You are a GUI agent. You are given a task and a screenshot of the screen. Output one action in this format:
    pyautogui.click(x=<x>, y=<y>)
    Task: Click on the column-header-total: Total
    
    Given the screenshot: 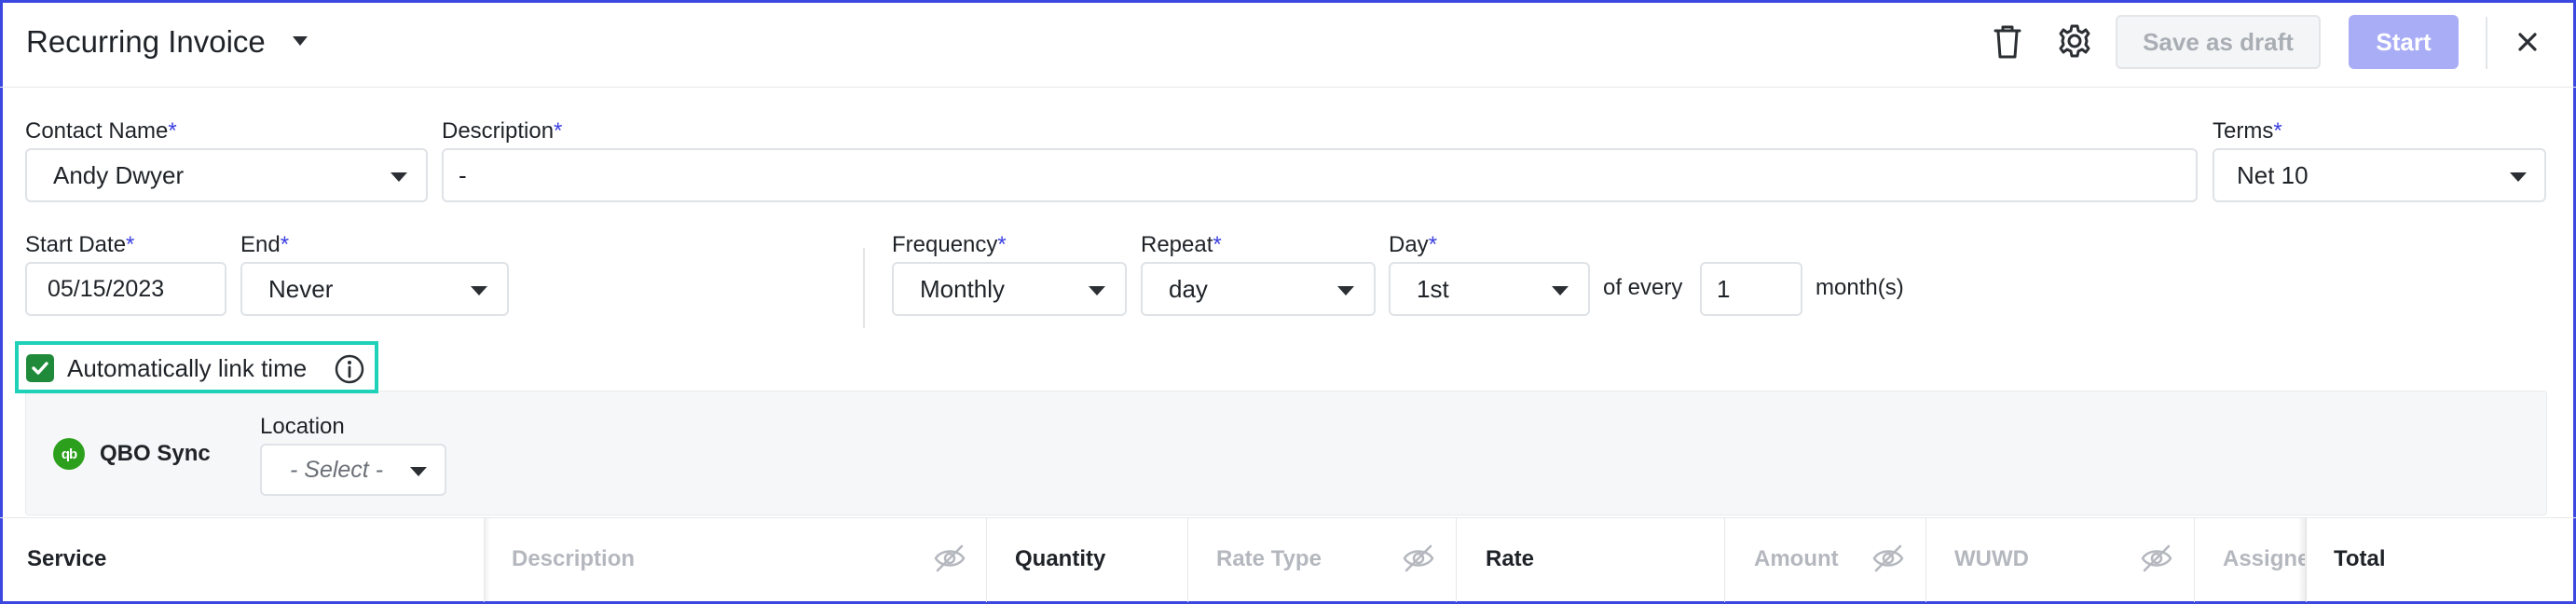 What is the action you would take?
    pyautogui.click(x=2360, y=558)
    